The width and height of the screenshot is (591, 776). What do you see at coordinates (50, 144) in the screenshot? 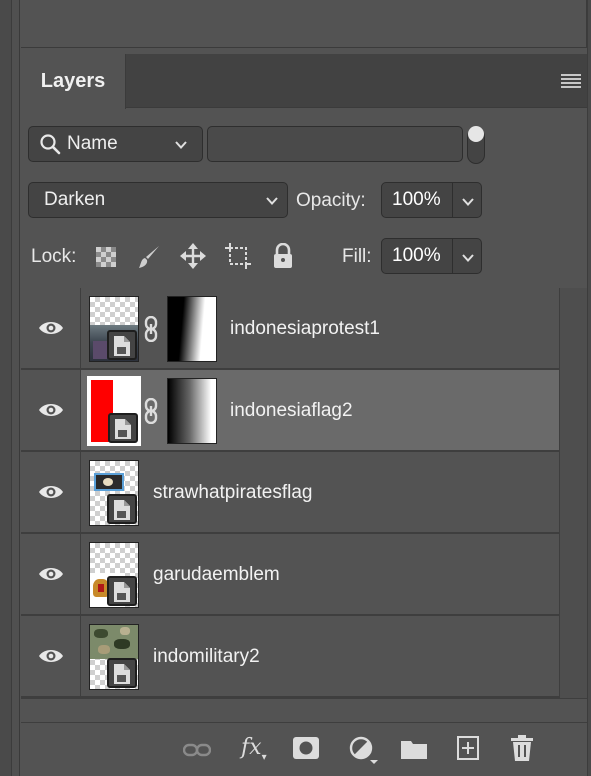
I see `search-icon` at bounding box center [50, 144].